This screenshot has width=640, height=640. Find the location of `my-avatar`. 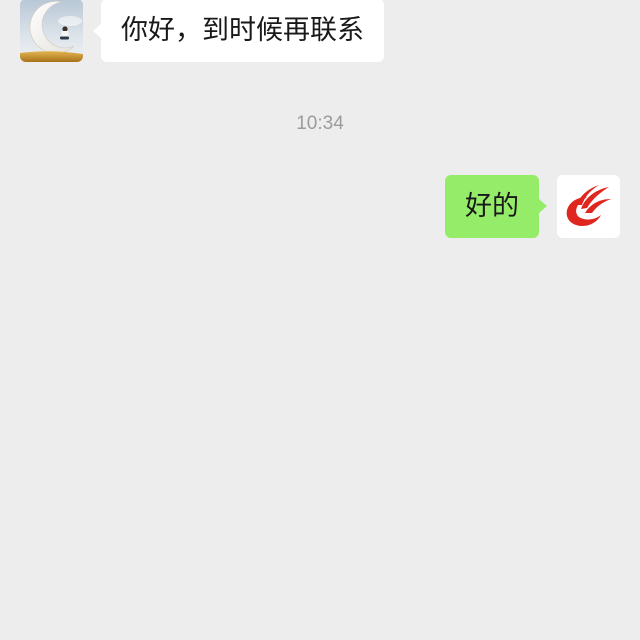

my-avatar is located at coordinates (588, 206).